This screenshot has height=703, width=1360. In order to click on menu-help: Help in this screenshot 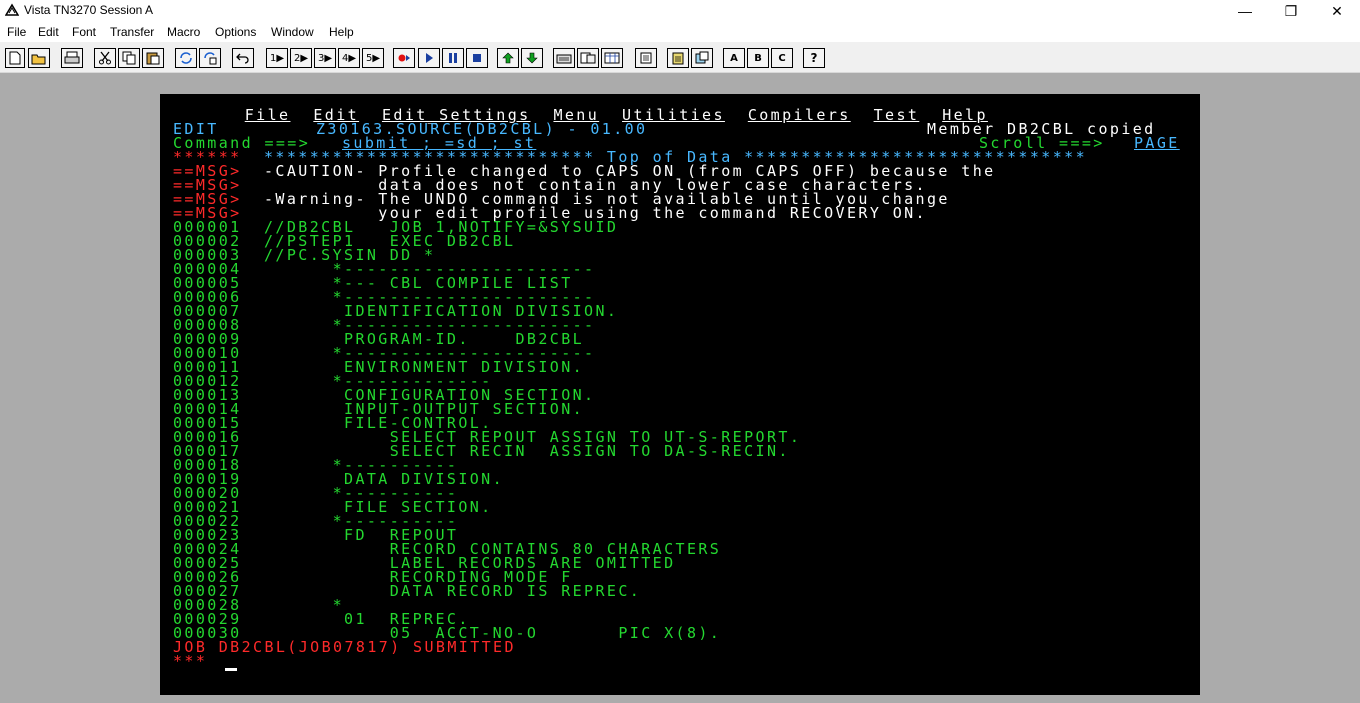, I will do `click(341, 32)`.